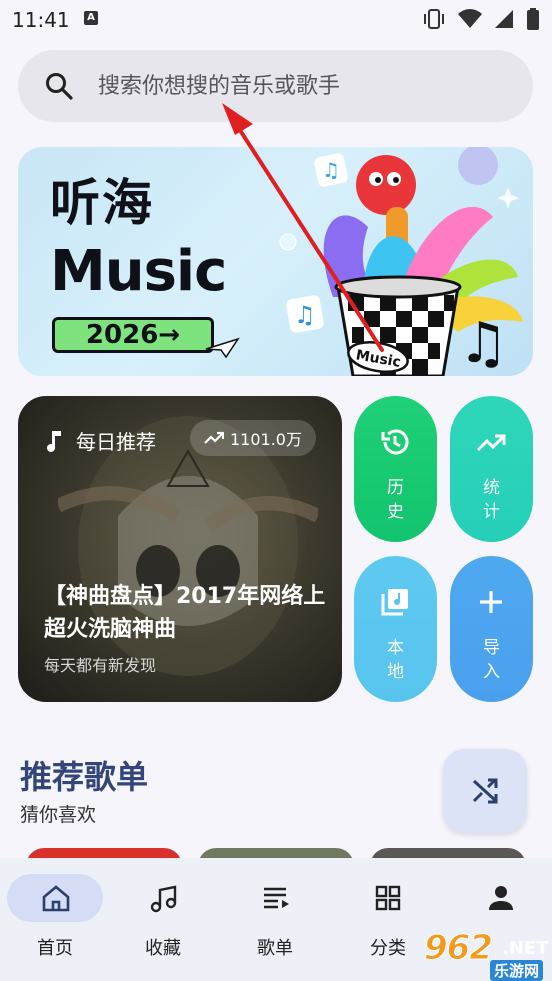 This screenshot has width=552, height=981. I want to click on stats-button: 统计, so click(491, 469).